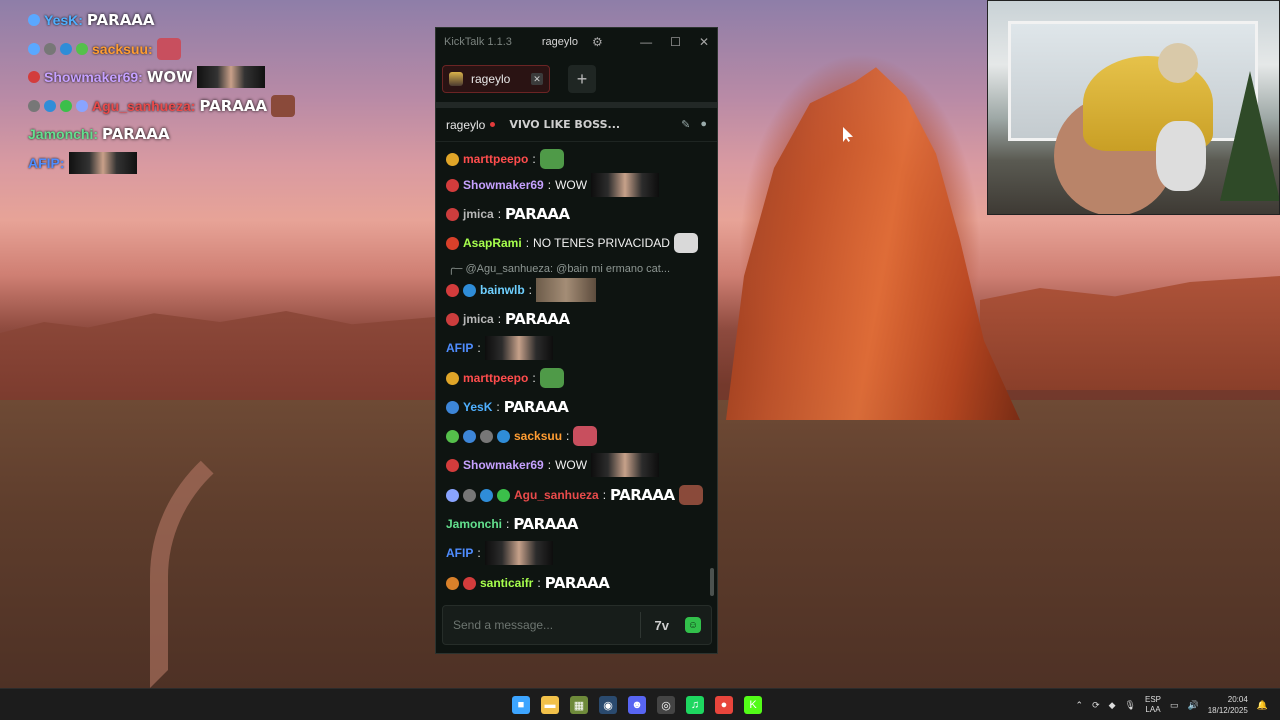 The image size is (1280, 720). Describe the element at coordinates (474, 524) in the screenshot. I see `chat-username: Jamonchi` at that location.